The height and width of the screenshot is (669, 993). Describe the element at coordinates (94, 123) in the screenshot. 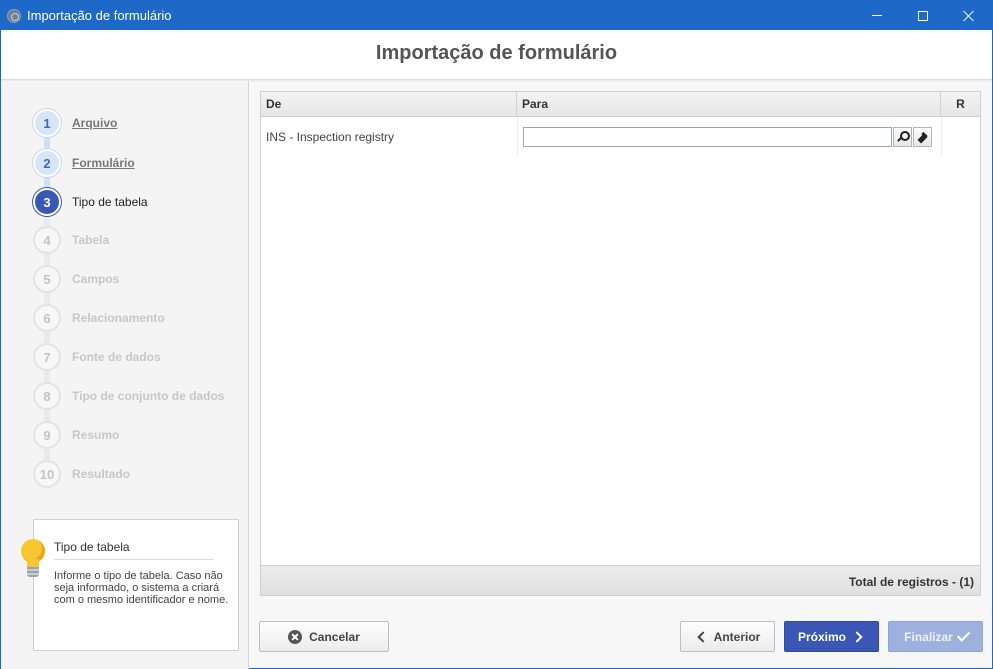

I see `step-label: Arquivo` at that location.